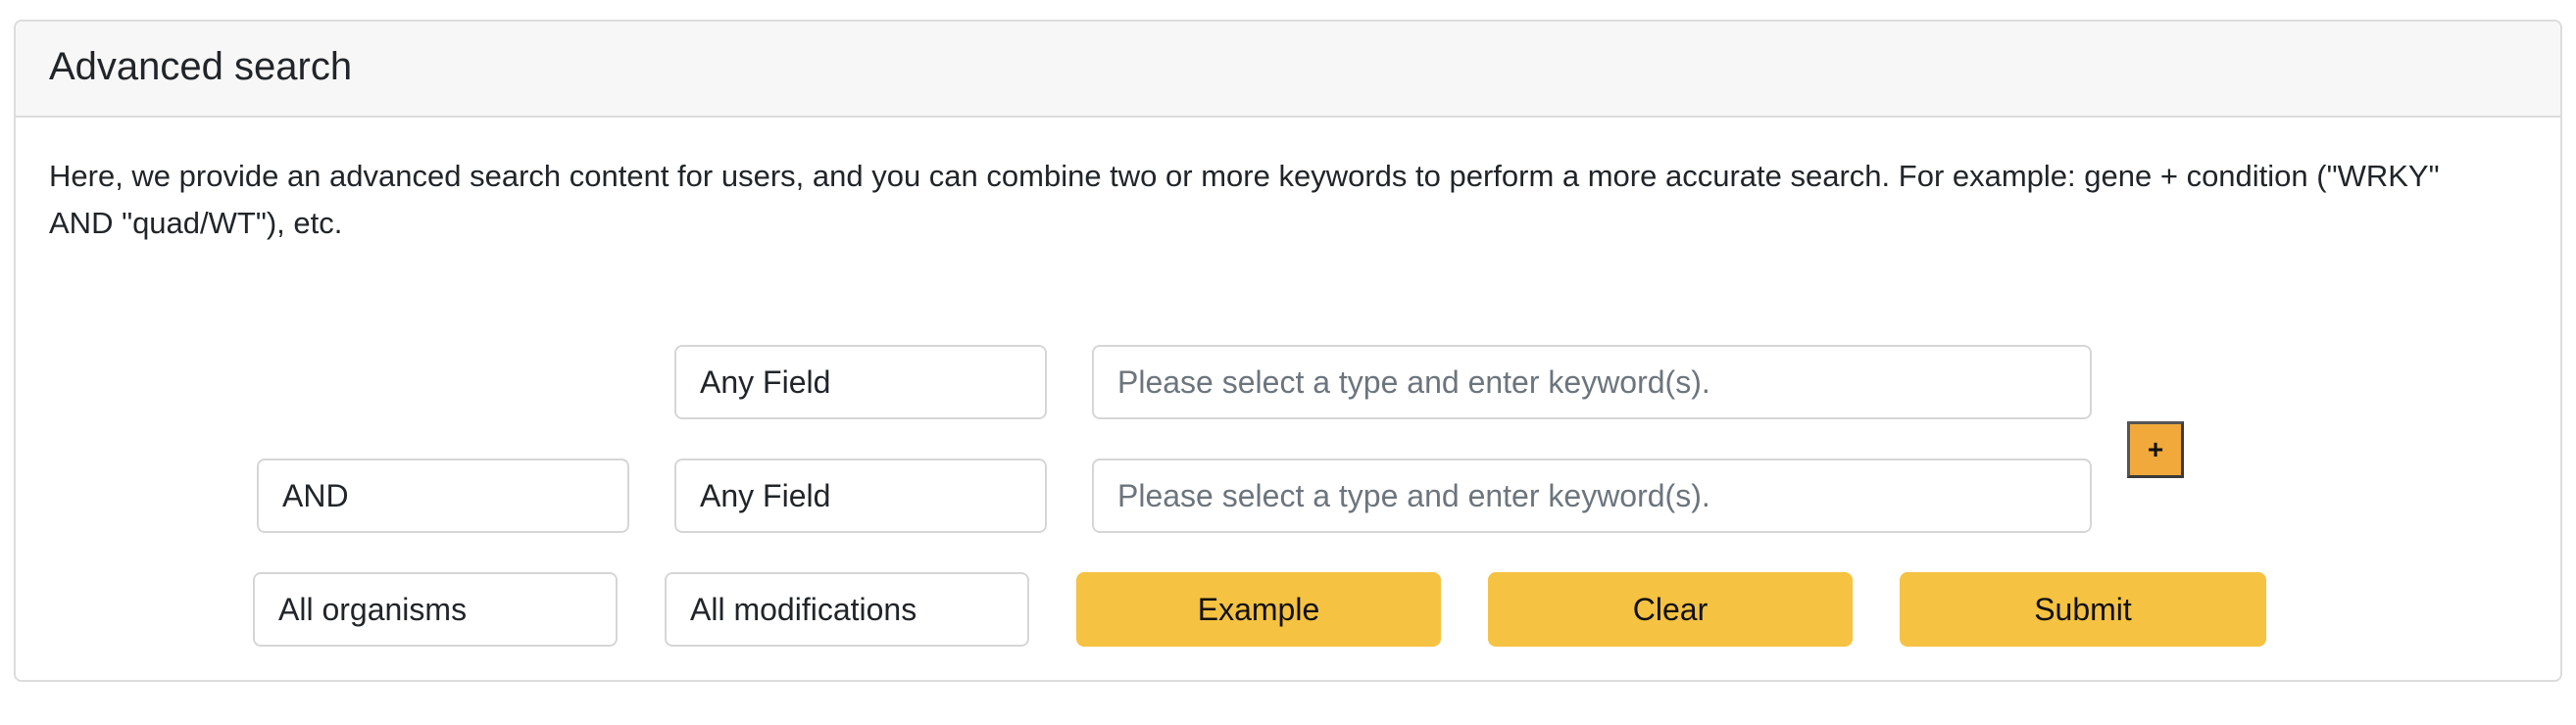  I want to click on field-select-row-2: Any Field, so click(860, 496).